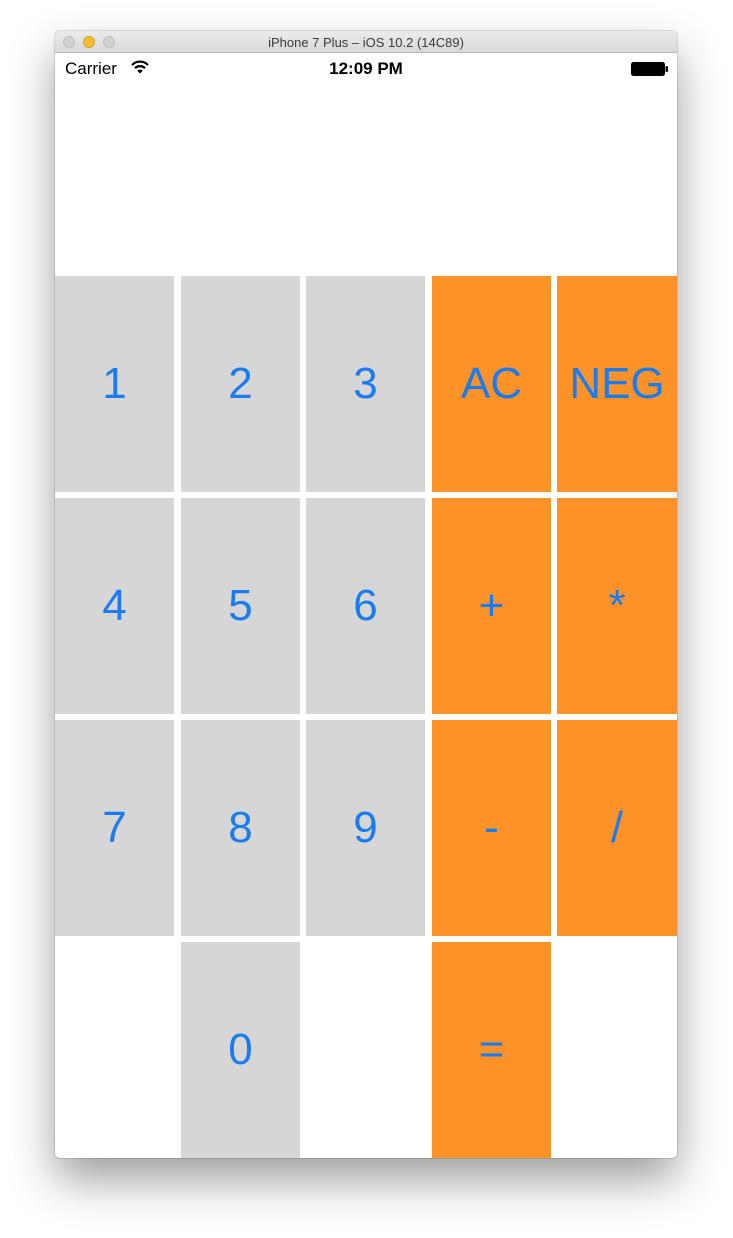 The height and width of the screenshot is (1238, 733). I want to click on status-time: 12:09 PM, so click(366, 68).